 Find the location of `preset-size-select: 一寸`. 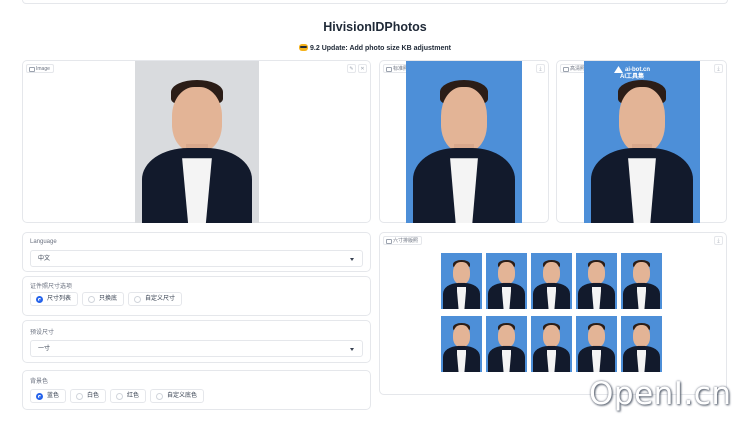

preset-size-select: 一寸 is located at coordinates (196, 348).